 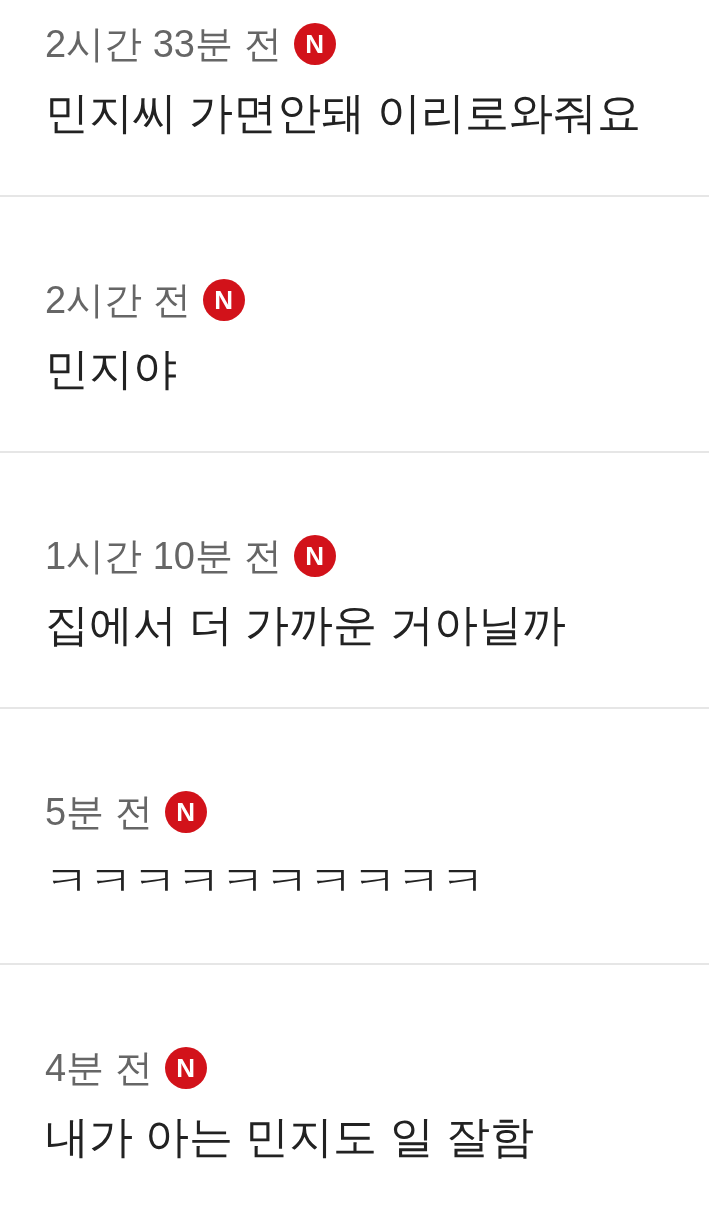 I want to click on time-label: 2시간 33분 전, so click(x=163, y=44).